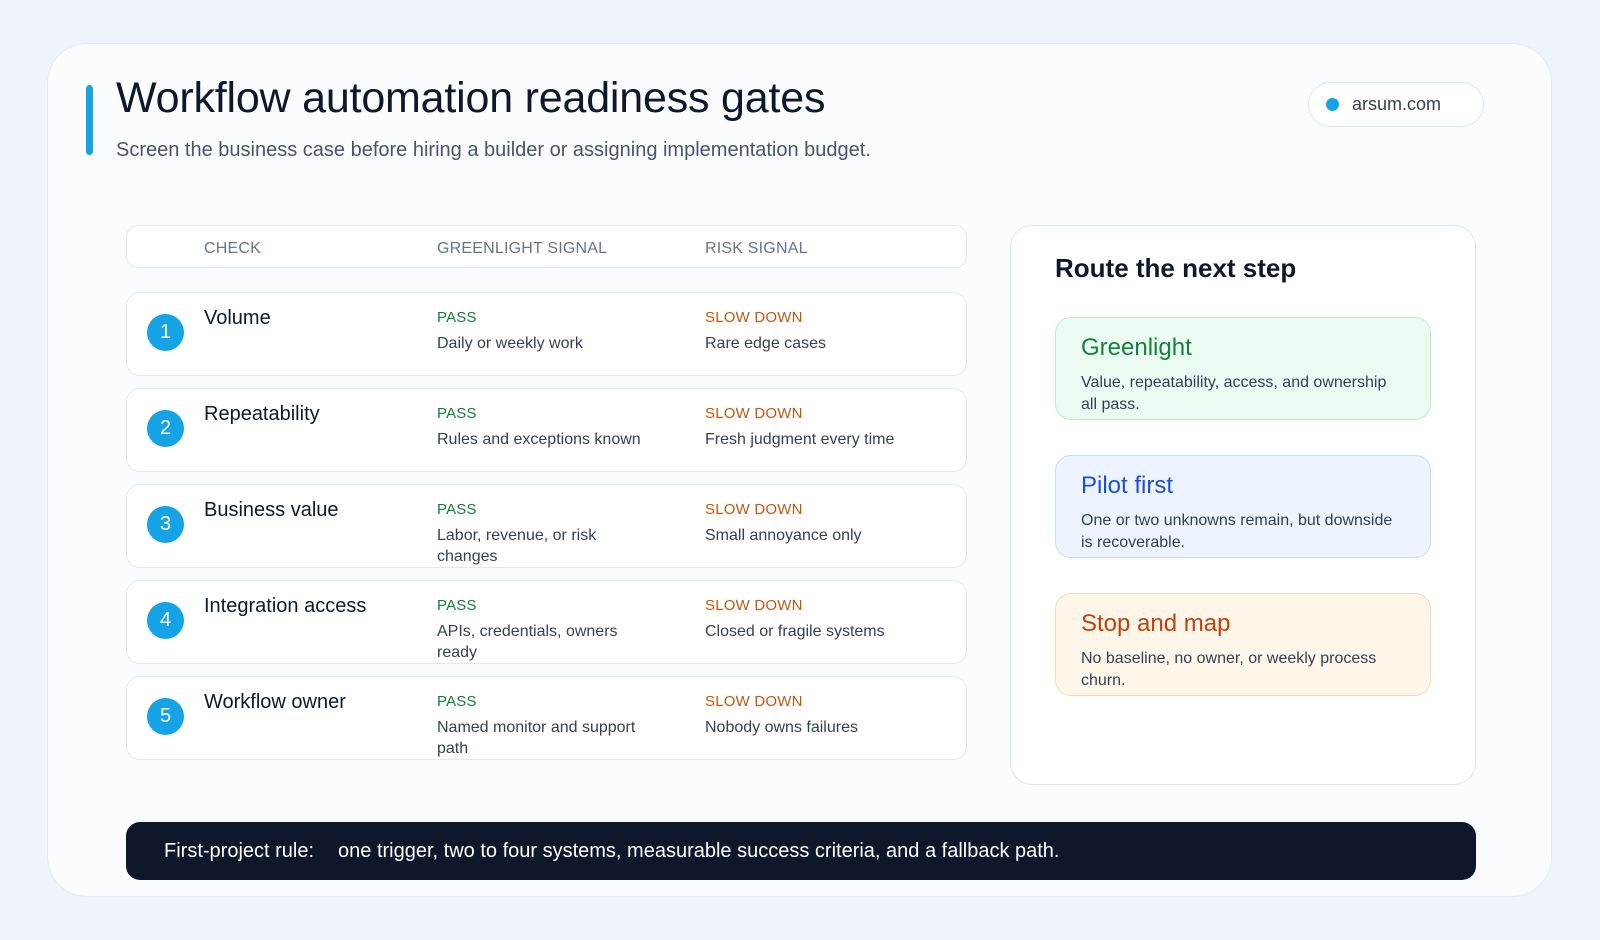 This screenshot has width=1600, height=940. What do you see at coordinates (271, 510) in the screenshot?
I see `check-name: Business value` at bounding box center [271, 510].